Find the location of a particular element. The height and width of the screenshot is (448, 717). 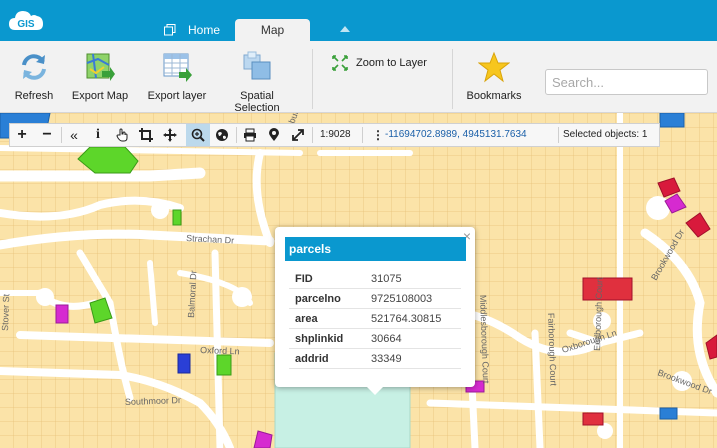

search-input is located at coordinates (626, 82).